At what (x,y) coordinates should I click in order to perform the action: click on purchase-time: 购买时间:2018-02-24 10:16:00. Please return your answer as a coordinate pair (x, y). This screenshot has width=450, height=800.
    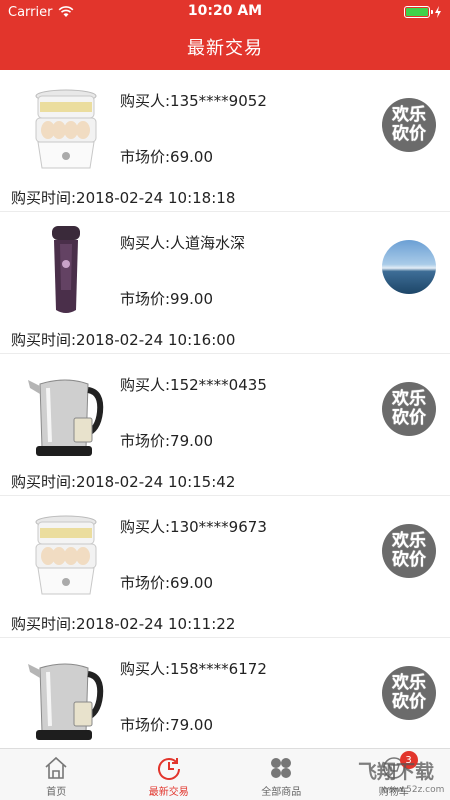
    Looking at the image, I should click on (123, 340).